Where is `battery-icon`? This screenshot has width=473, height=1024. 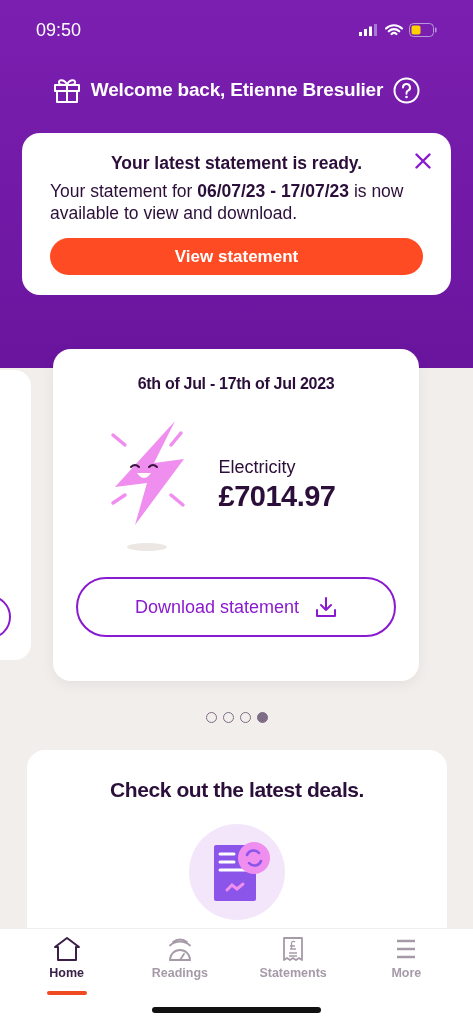 battery-icon is located at coordinates (423, 30).